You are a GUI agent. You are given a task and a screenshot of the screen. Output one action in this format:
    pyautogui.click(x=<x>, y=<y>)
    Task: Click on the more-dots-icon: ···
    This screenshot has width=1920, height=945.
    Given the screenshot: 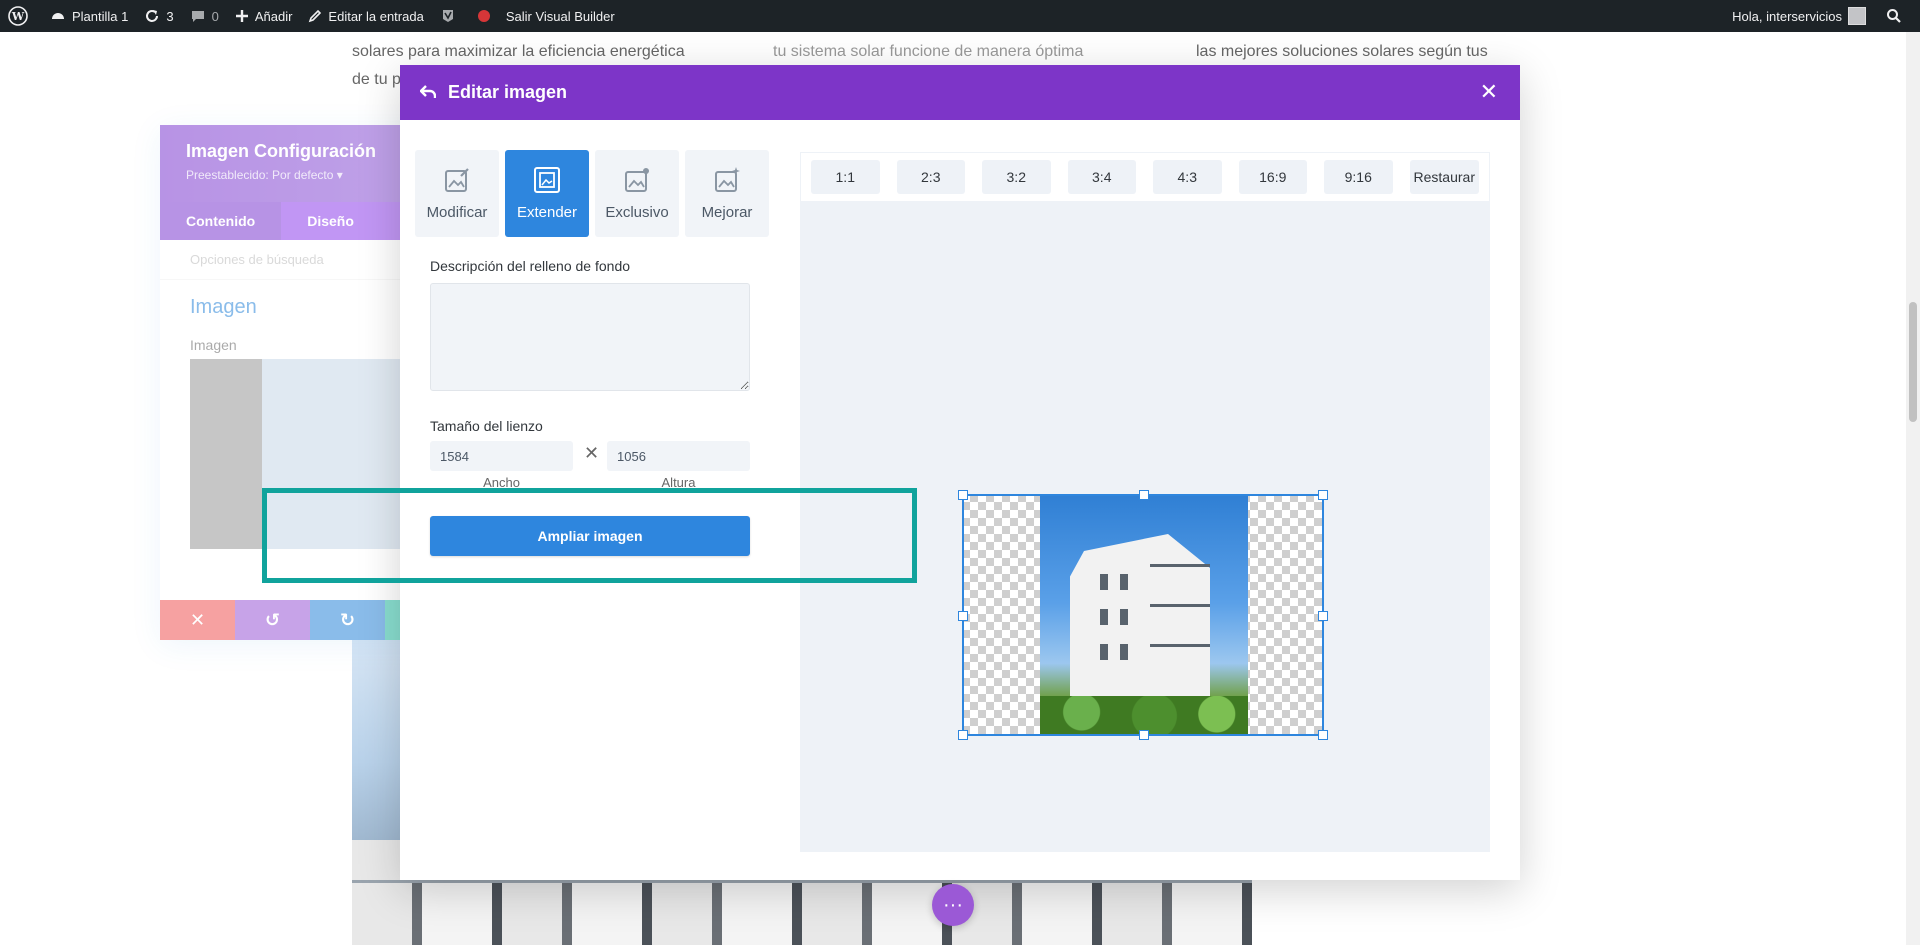 What is the action you would take?
    pyautogui.click(x=953, y=904)
    